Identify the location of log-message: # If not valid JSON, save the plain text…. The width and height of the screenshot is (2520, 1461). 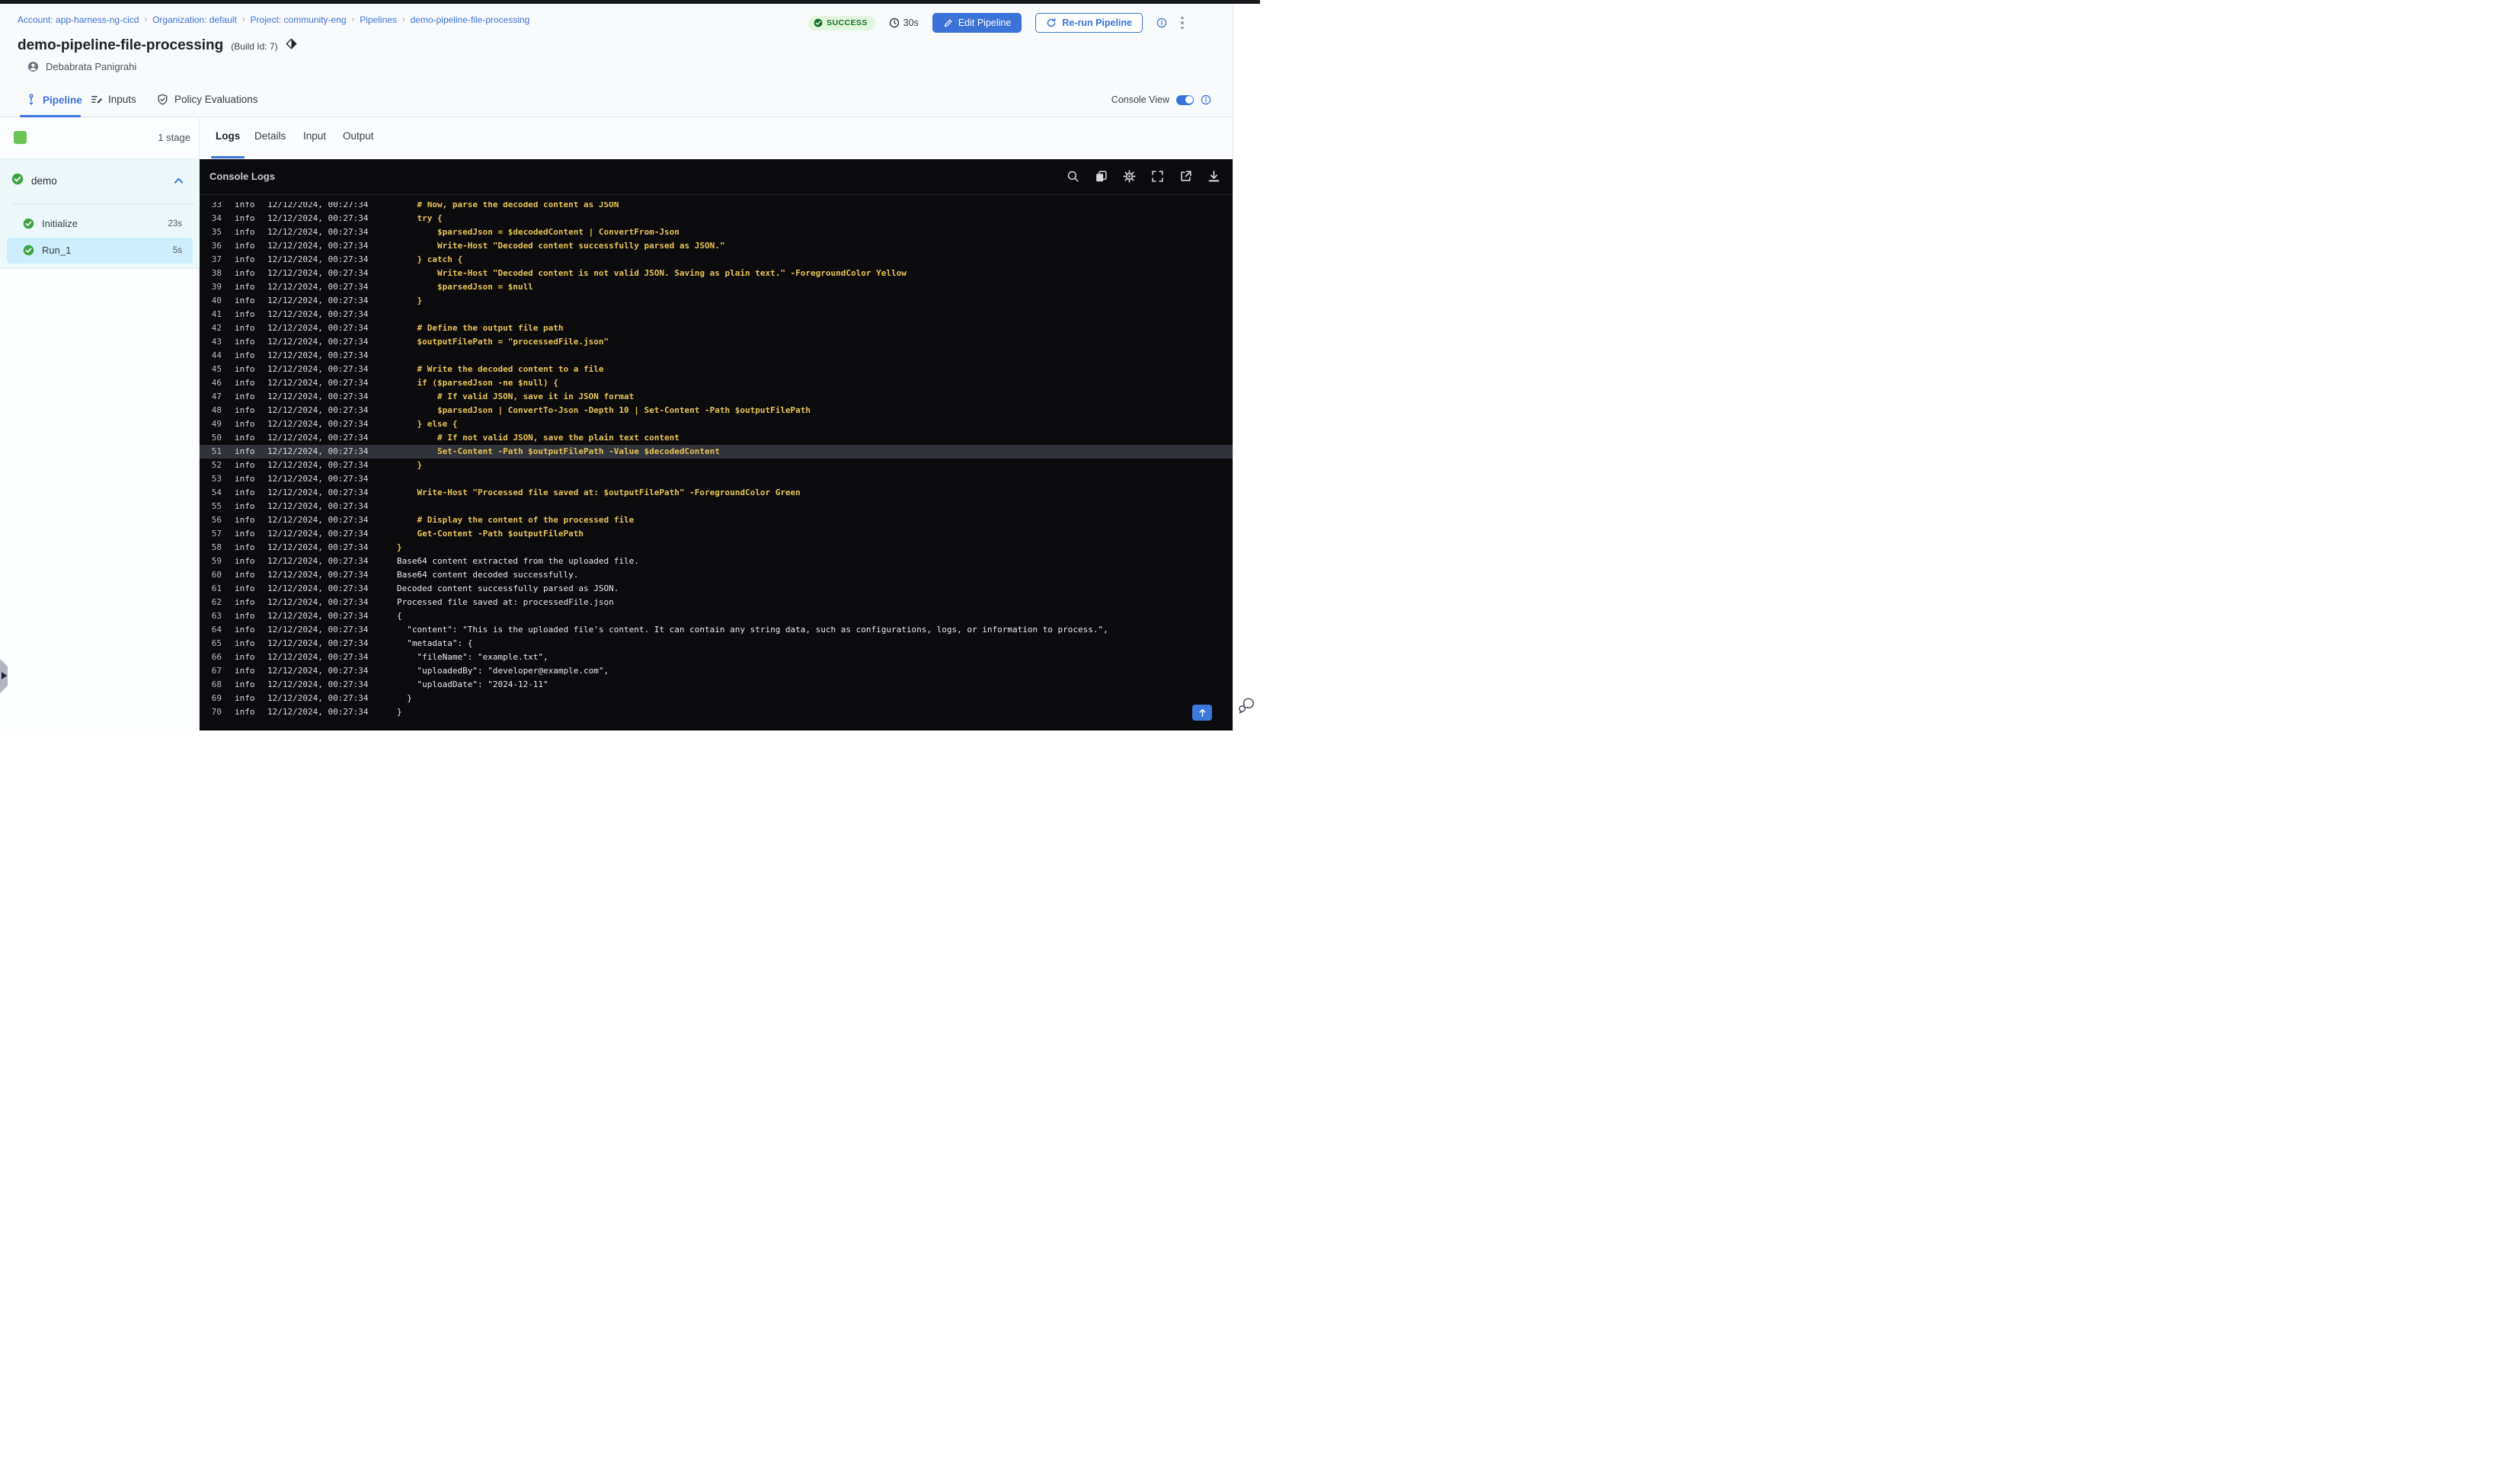
(538, 438).